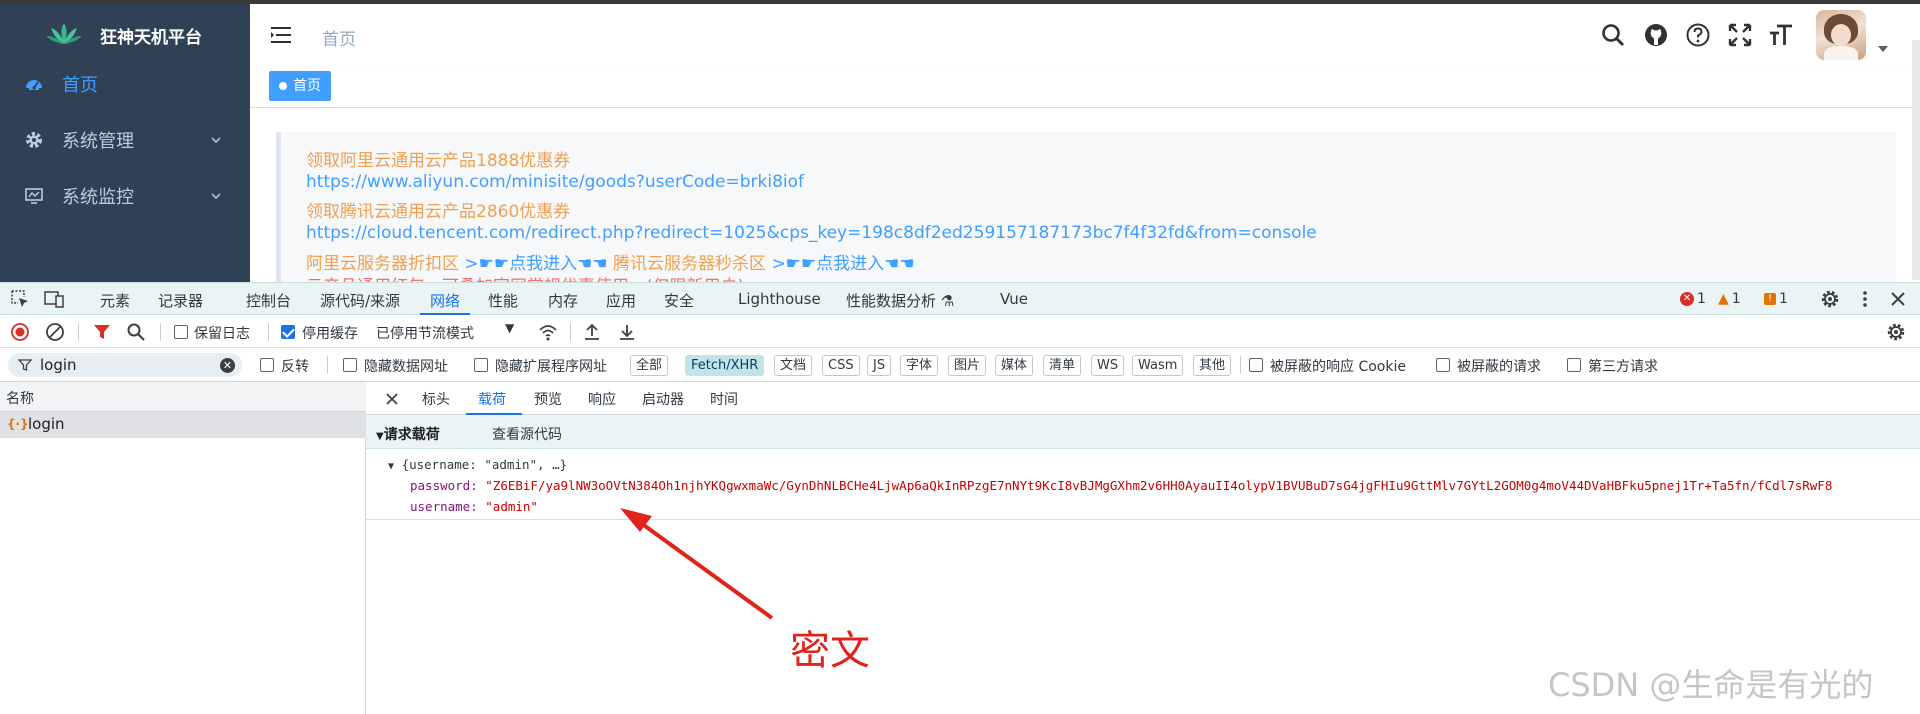 The image size is (1920, 714). Describe the element at coordinates (267, 365) in the screenshot. I see `invert-checkbox` at that location.